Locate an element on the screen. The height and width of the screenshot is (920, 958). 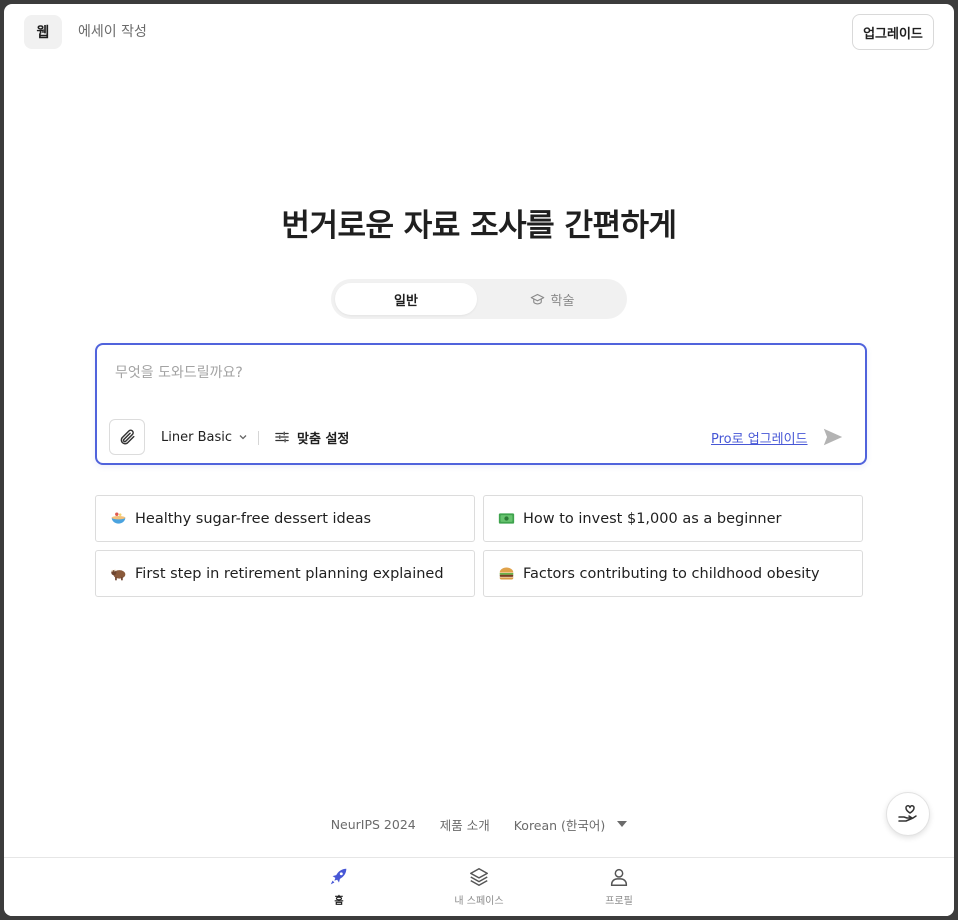
suggestion-card: Healthy sugar-free dessert ideas is located at coordinates (285, 518).